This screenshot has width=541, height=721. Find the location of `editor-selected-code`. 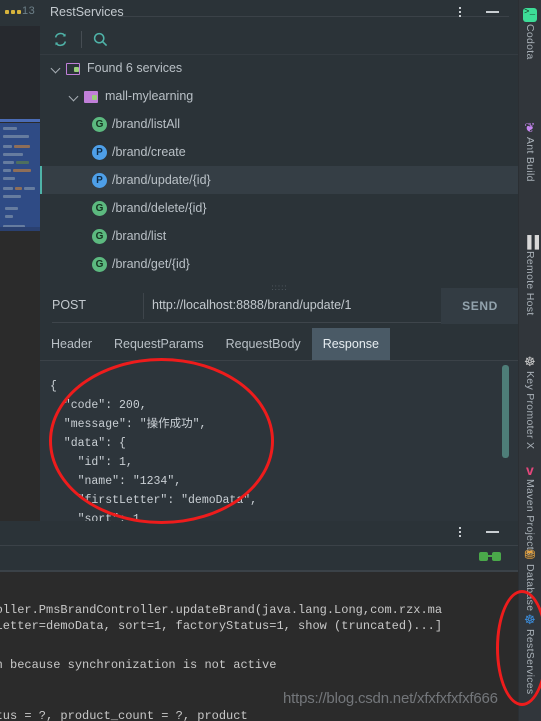

editor-selected-code is located at coordinates (20, 176).